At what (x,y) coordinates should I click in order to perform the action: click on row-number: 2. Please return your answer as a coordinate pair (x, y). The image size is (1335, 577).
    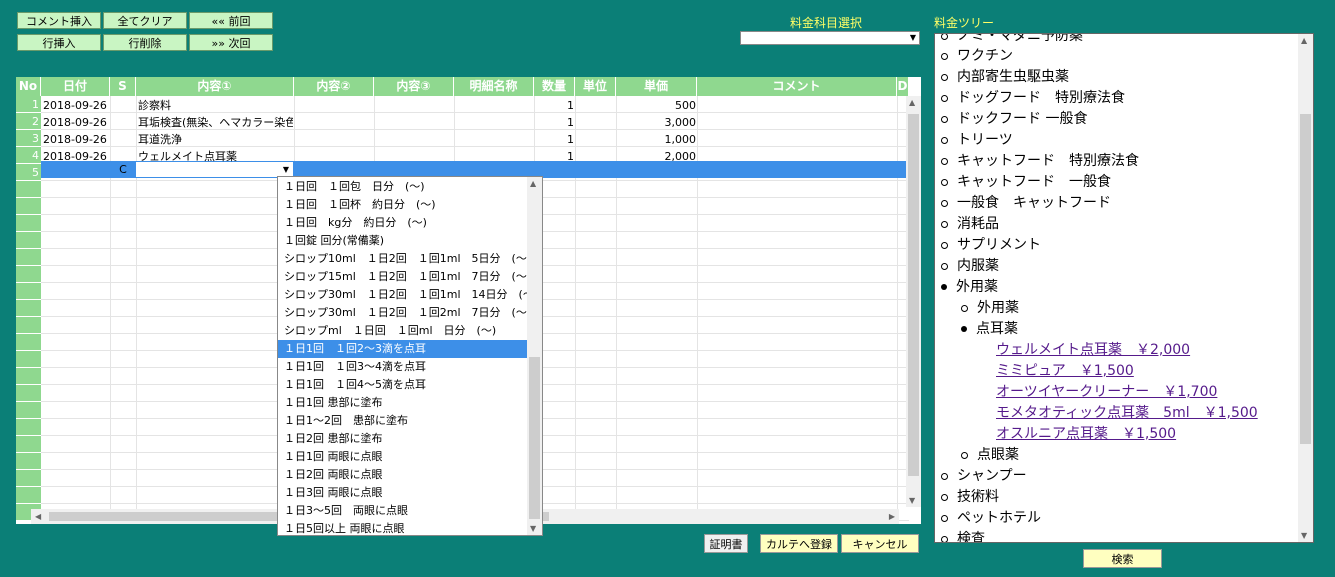
    Looking at the image, I should click on (28, 121).